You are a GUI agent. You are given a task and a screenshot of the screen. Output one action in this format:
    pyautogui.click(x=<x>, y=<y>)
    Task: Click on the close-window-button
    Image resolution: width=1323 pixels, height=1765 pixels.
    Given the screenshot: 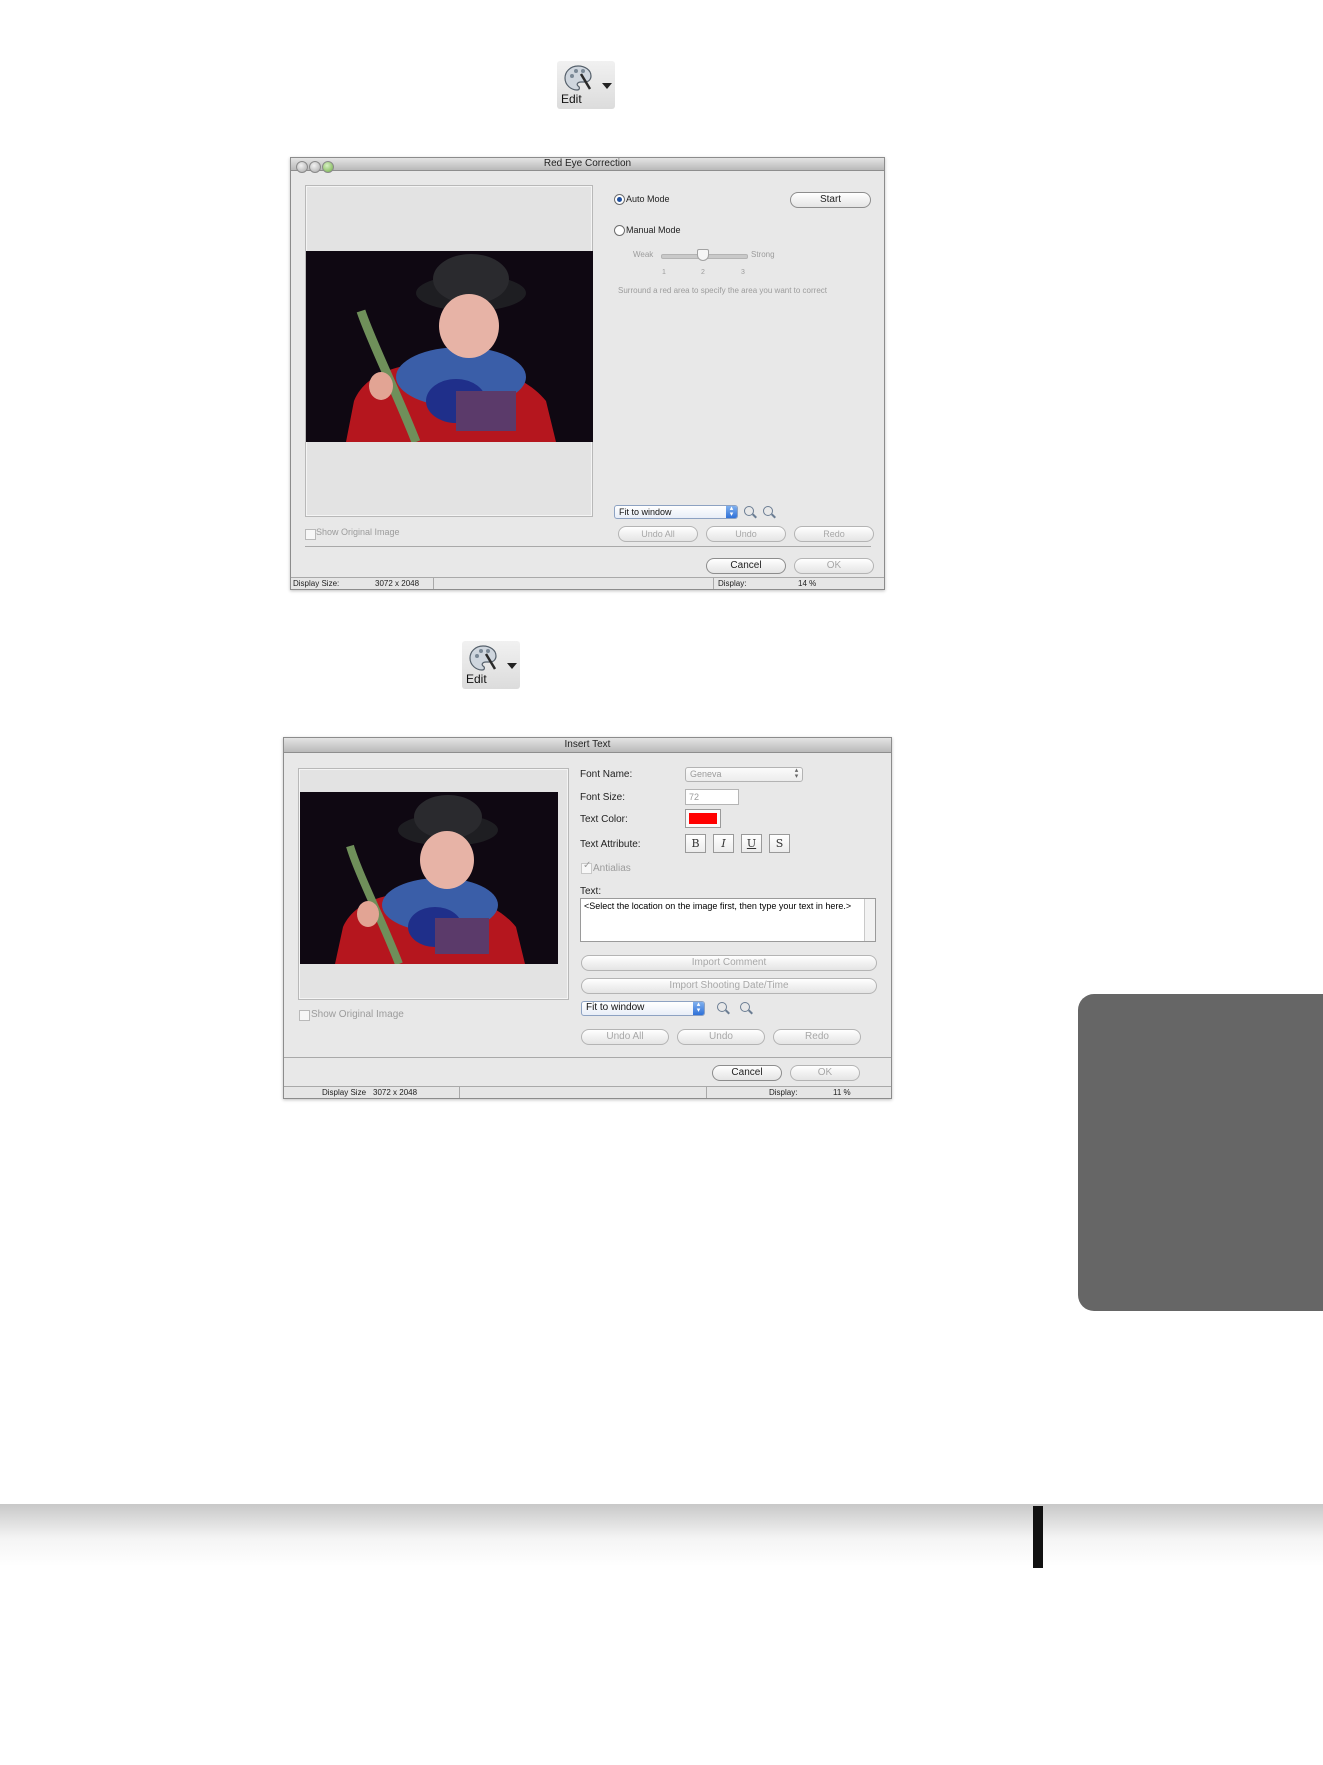 What is the action you would take?
    pyautogui.click(x=302, y=167)
    